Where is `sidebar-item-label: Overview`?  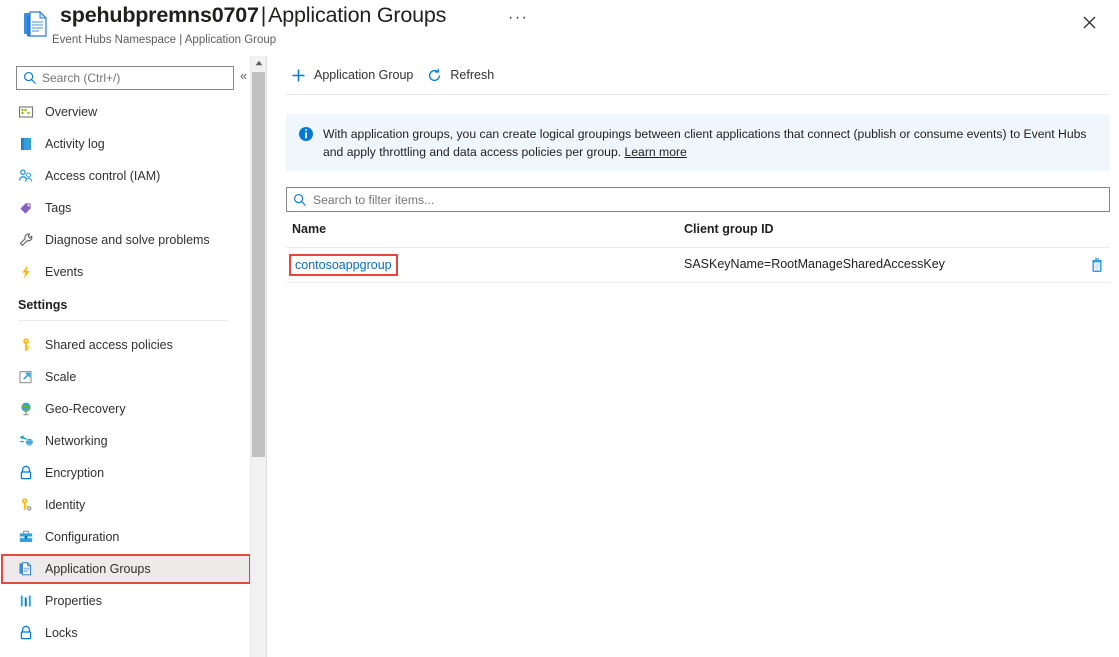 sidebar-item-label: Overview is located at coordinates (71, 112).